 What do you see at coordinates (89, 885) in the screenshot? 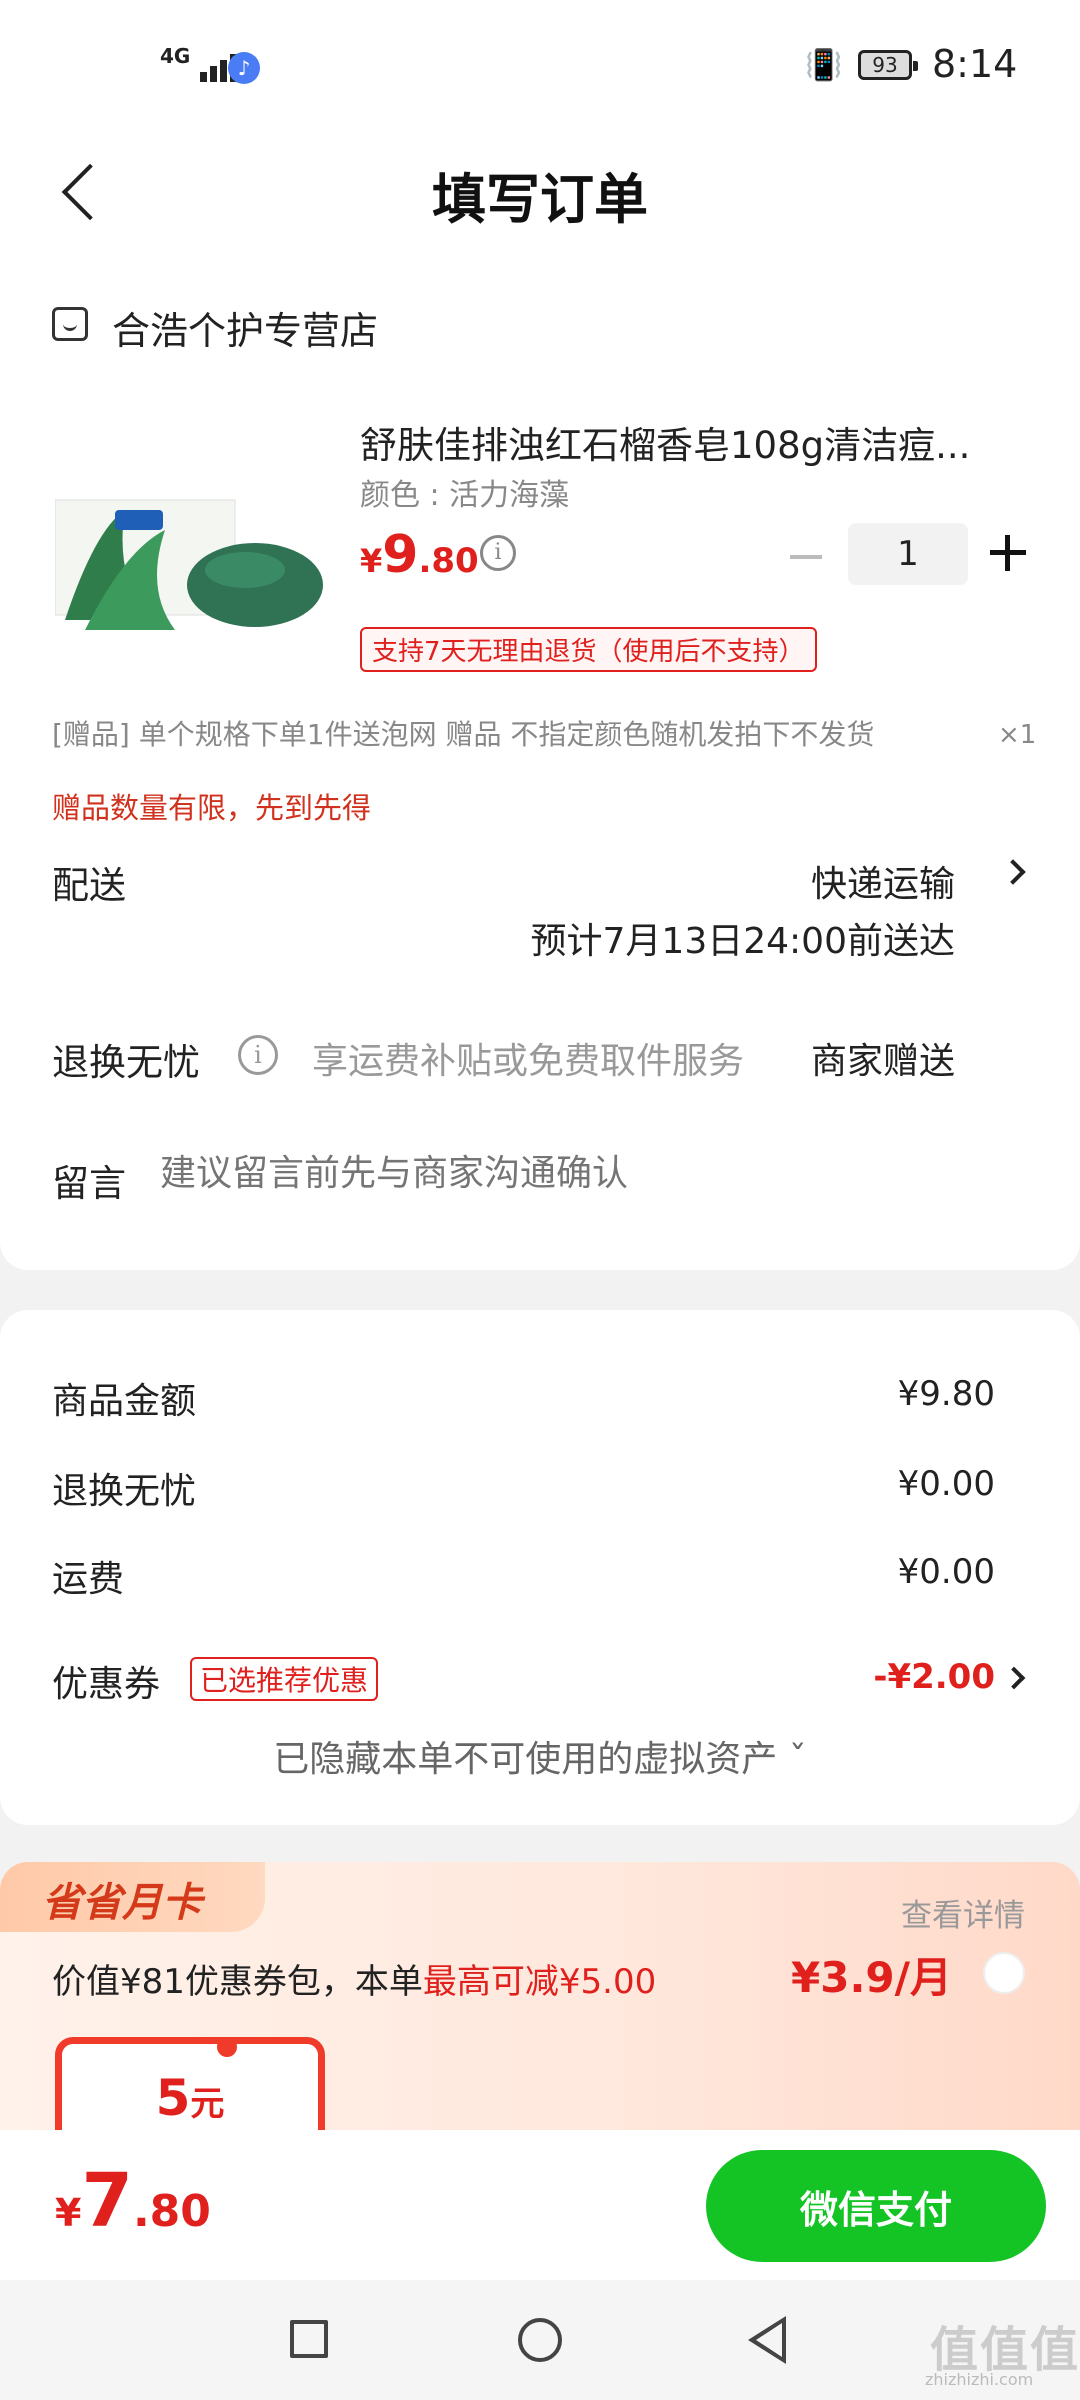
I see `delivery-label: 配送` at bounding box center [89, 885].